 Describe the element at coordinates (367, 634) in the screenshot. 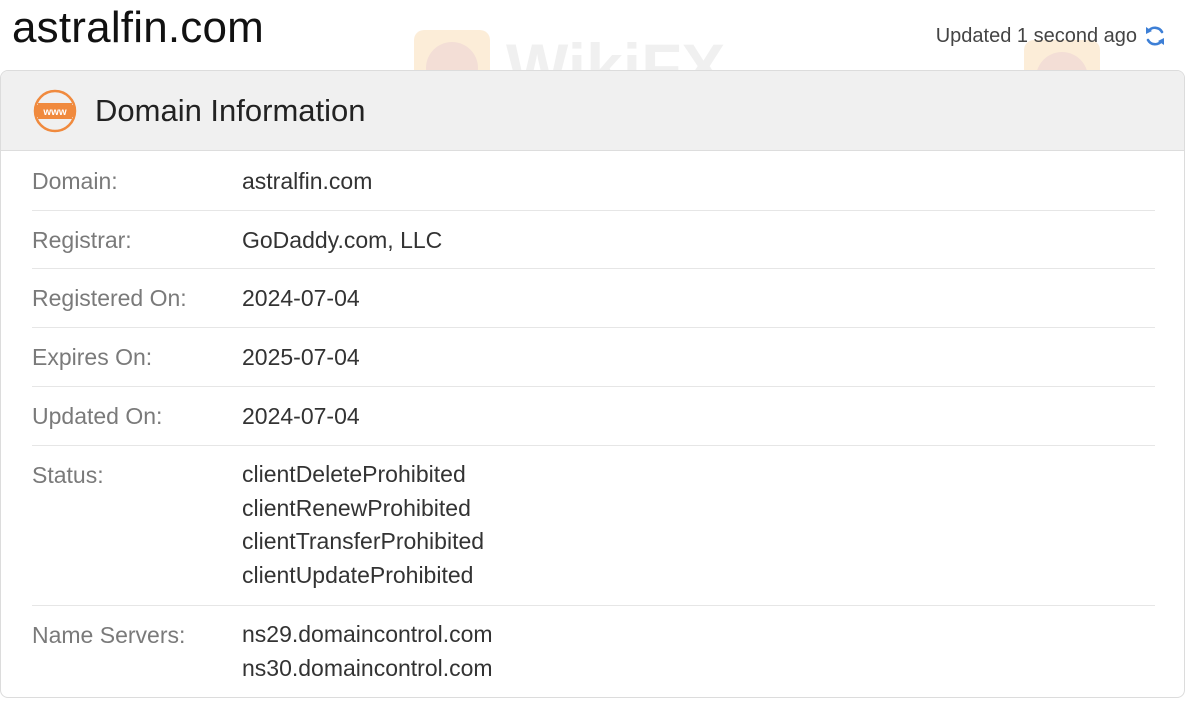

I see `name-server-item: ns29.domaincontrol.com` at that location.